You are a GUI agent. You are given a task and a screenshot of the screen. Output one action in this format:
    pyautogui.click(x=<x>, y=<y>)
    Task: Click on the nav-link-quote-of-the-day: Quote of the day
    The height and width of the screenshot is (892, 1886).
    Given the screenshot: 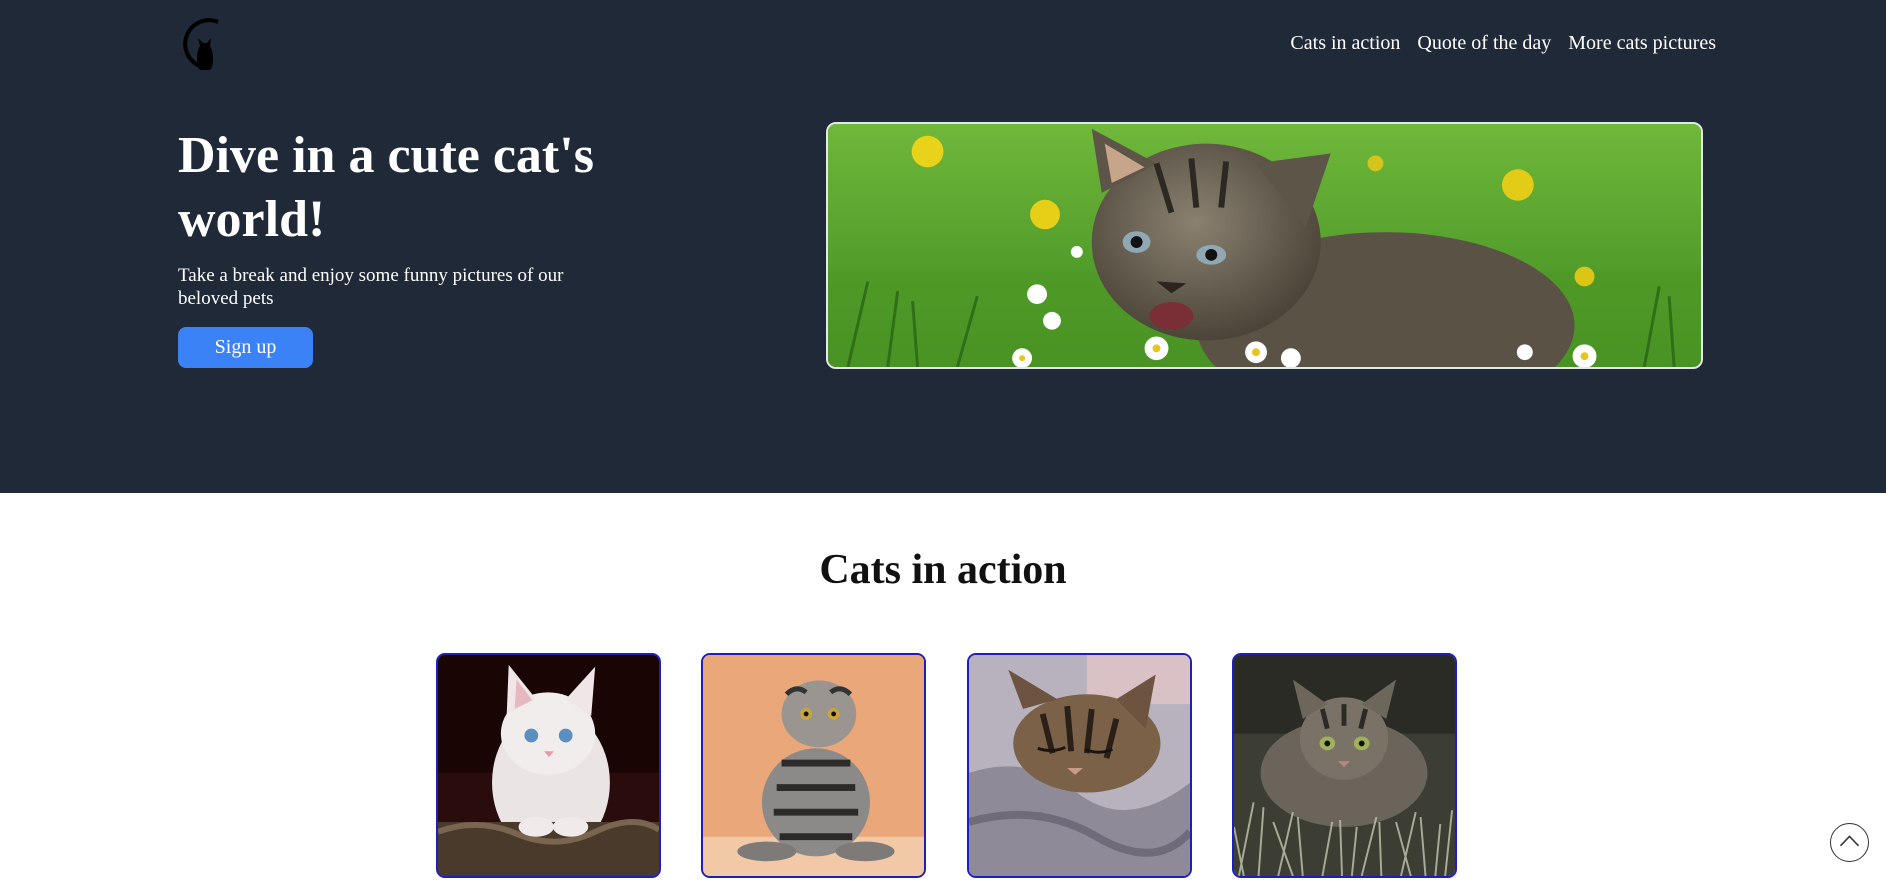 What is the action you would take?
    pyautogui.click(x=1484, y=43)
    